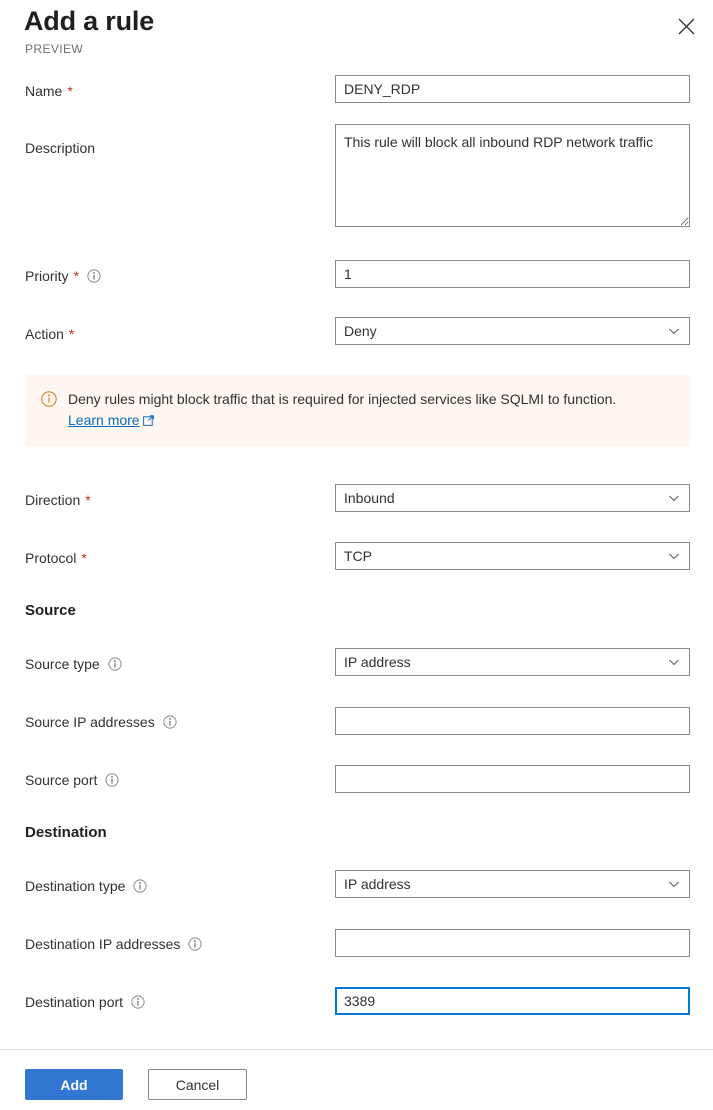  I want to click on action-select-value: Deny, so click(360, 331).